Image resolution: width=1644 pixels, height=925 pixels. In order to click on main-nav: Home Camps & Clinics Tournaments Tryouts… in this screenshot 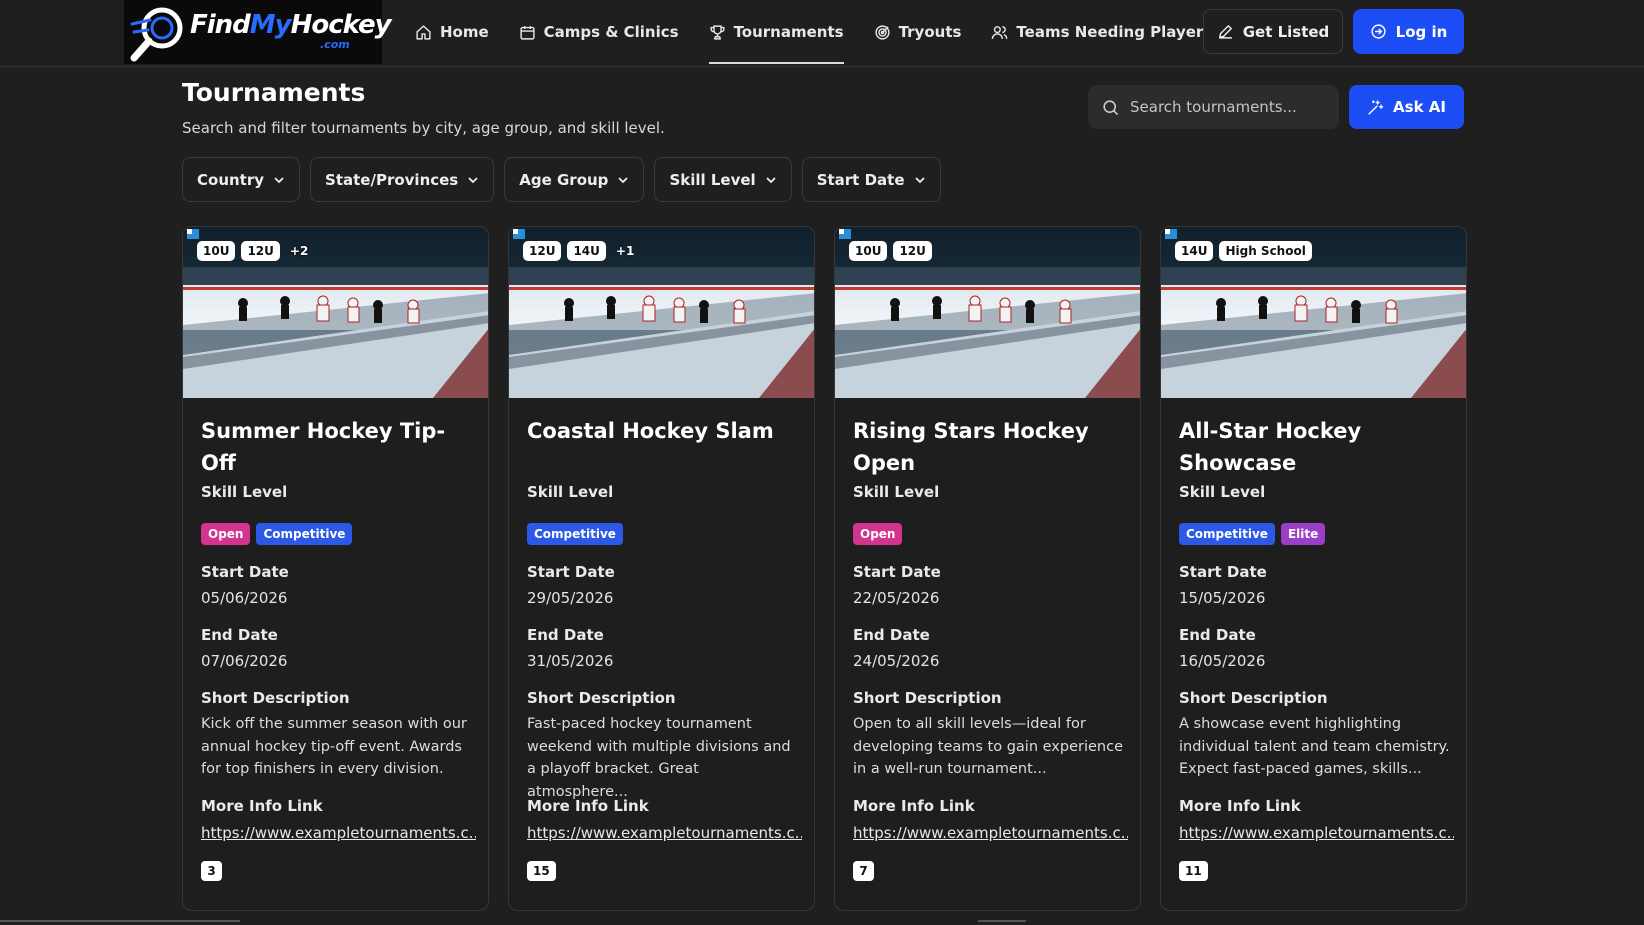, I will do `click(813, 32)`.